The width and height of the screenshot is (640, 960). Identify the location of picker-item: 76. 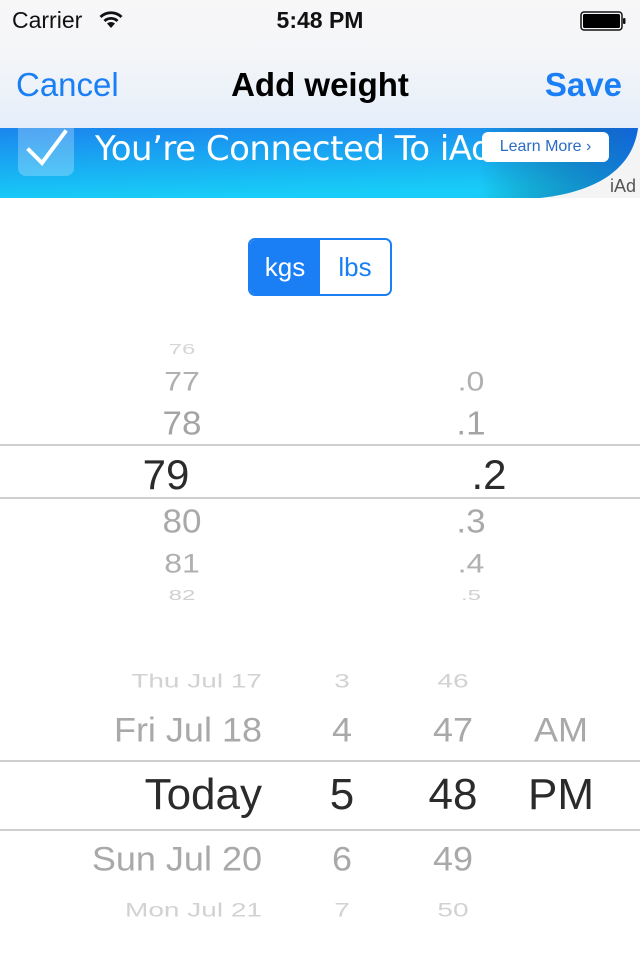
(182, 350).